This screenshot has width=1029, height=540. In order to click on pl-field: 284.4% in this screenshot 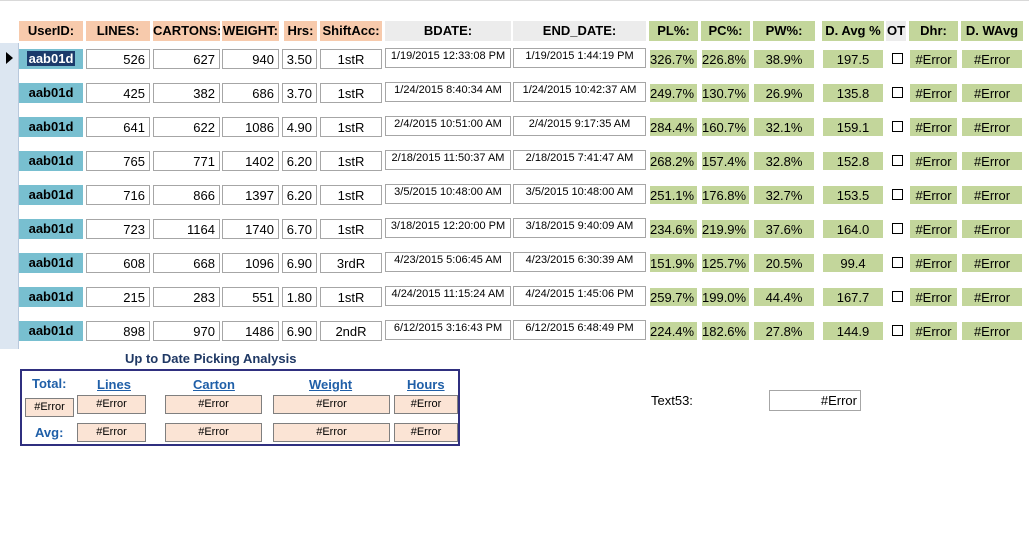, I will do `click(673, 127)`.